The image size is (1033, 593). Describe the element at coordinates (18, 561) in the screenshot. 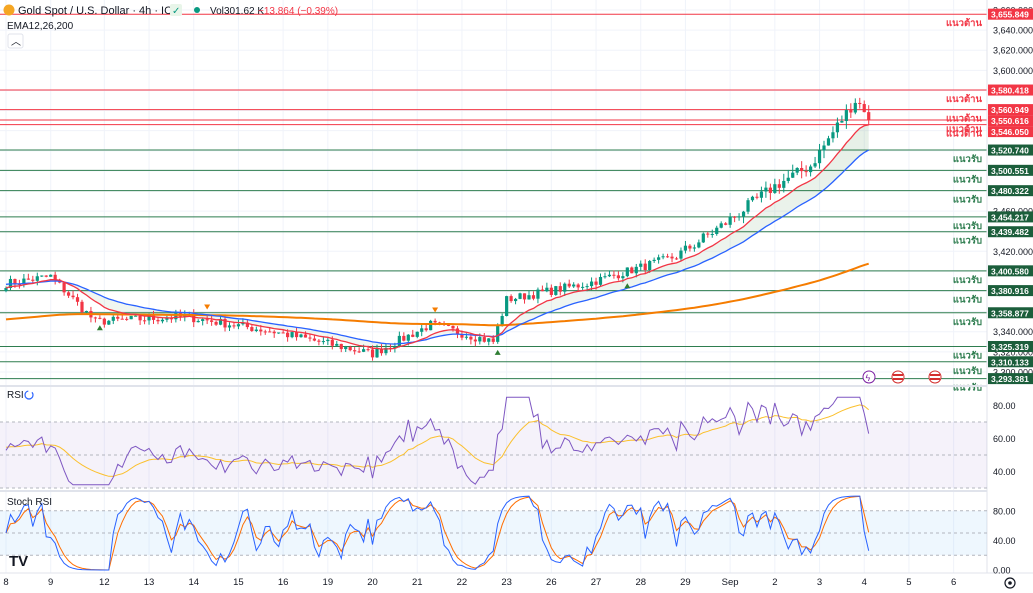

I see `tradingview-logo-icon: TV` at that location.